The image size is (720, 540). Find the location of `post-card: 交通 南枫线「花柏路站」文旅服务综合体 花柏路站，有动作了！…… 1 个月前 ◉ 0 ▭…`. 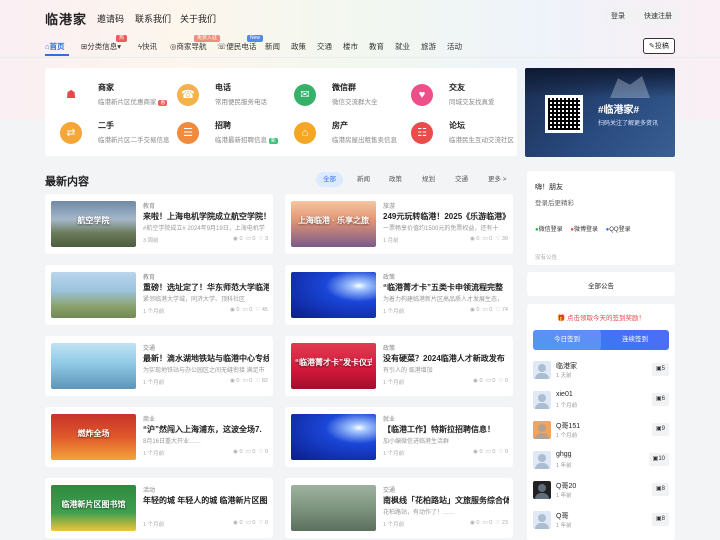

post-card: 交通 南枫线「花柏路站」文旅服务综合体 花柏路站，有动作了！…… 1 个月前 ◉ 0 ▭… is located at coordinates (399, 508).